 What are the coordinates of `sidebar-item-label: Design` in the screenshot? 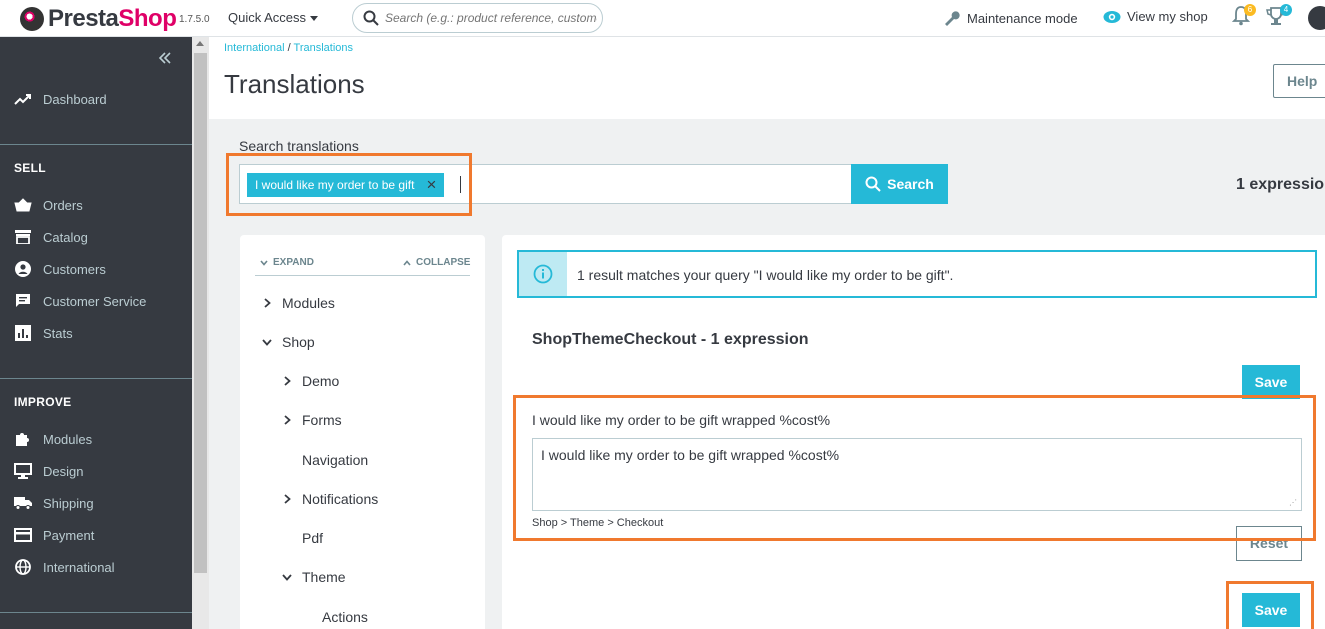 It's located at (63, 471).